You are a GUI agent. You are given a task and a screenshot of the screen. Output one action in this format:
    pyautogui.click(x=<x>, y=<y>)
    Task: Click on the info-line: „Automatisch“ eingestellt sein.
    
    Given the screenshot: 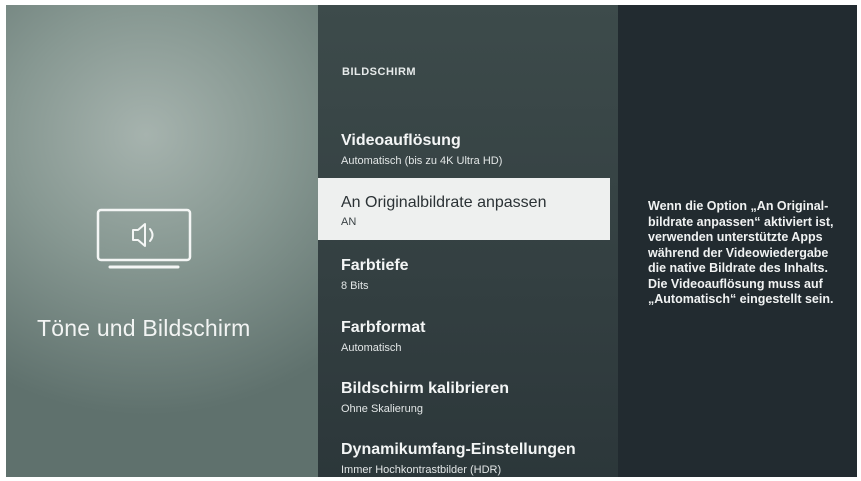 What is the action you would take?
    pyautogui.click(x=741, y=299)
    